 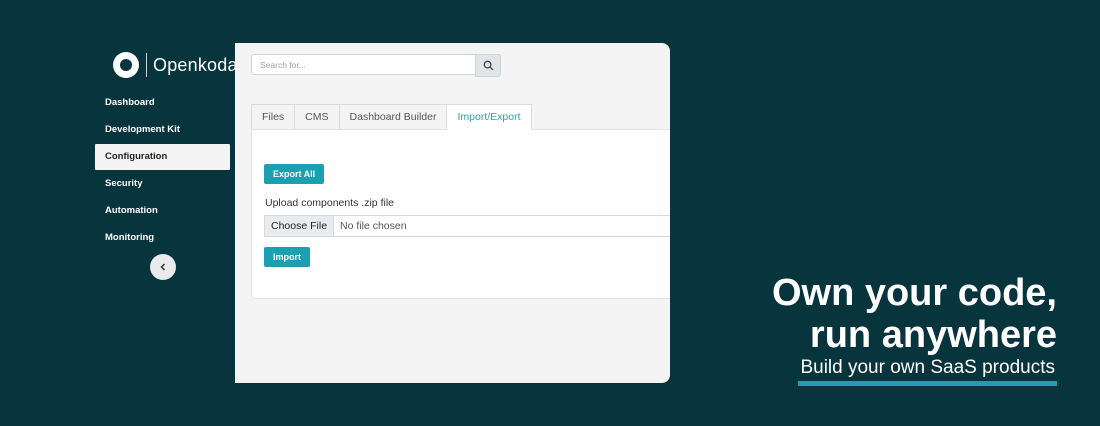 I want to click on import-button: Import, so click(x=287, y=257).